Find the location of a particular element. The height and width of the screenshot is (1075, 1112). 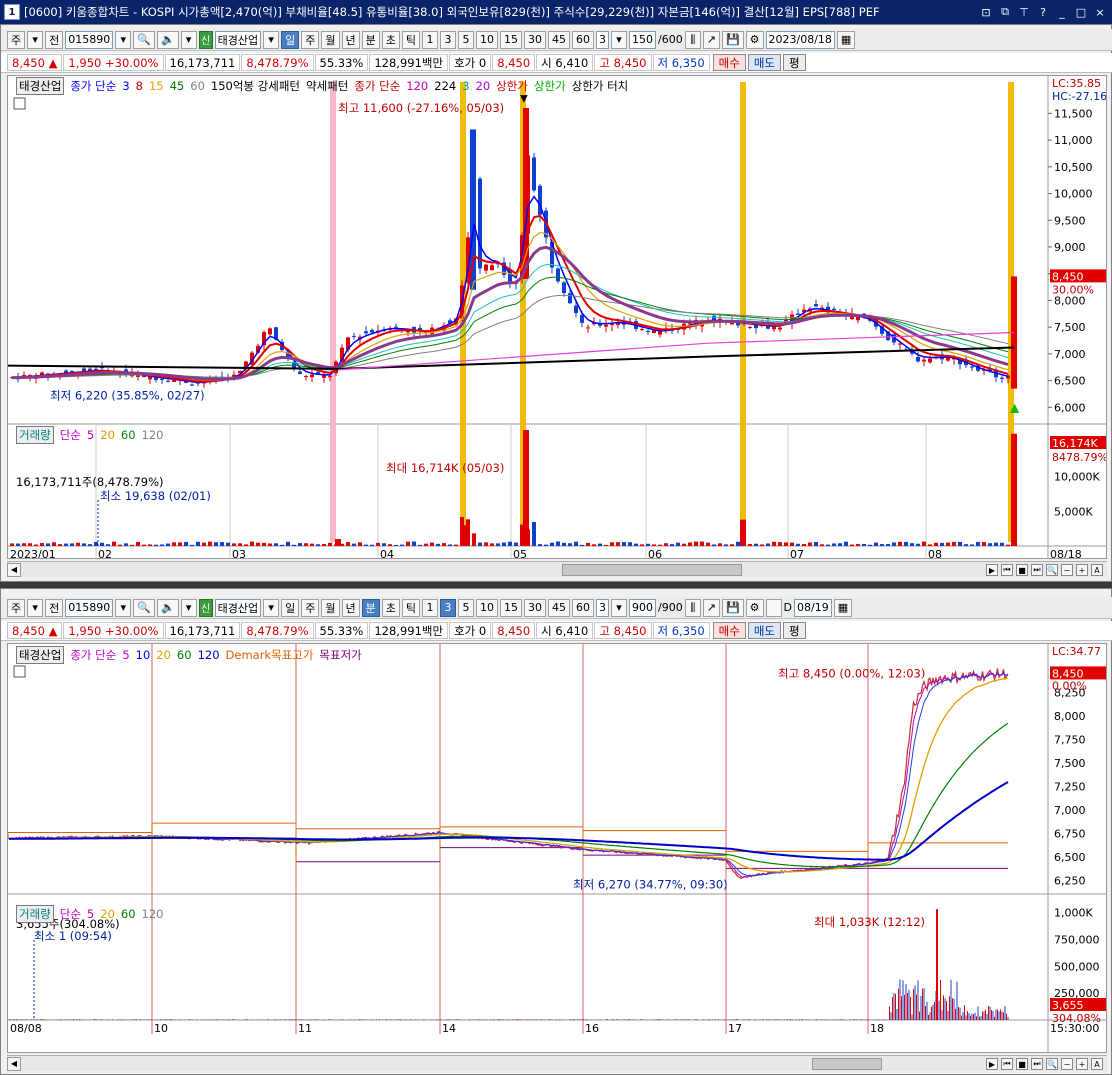

bottom-scrollbar: ◀ ▶ ⏮ ■ ⏭ 🔍 − + A is located at coordinates (557, 1063).